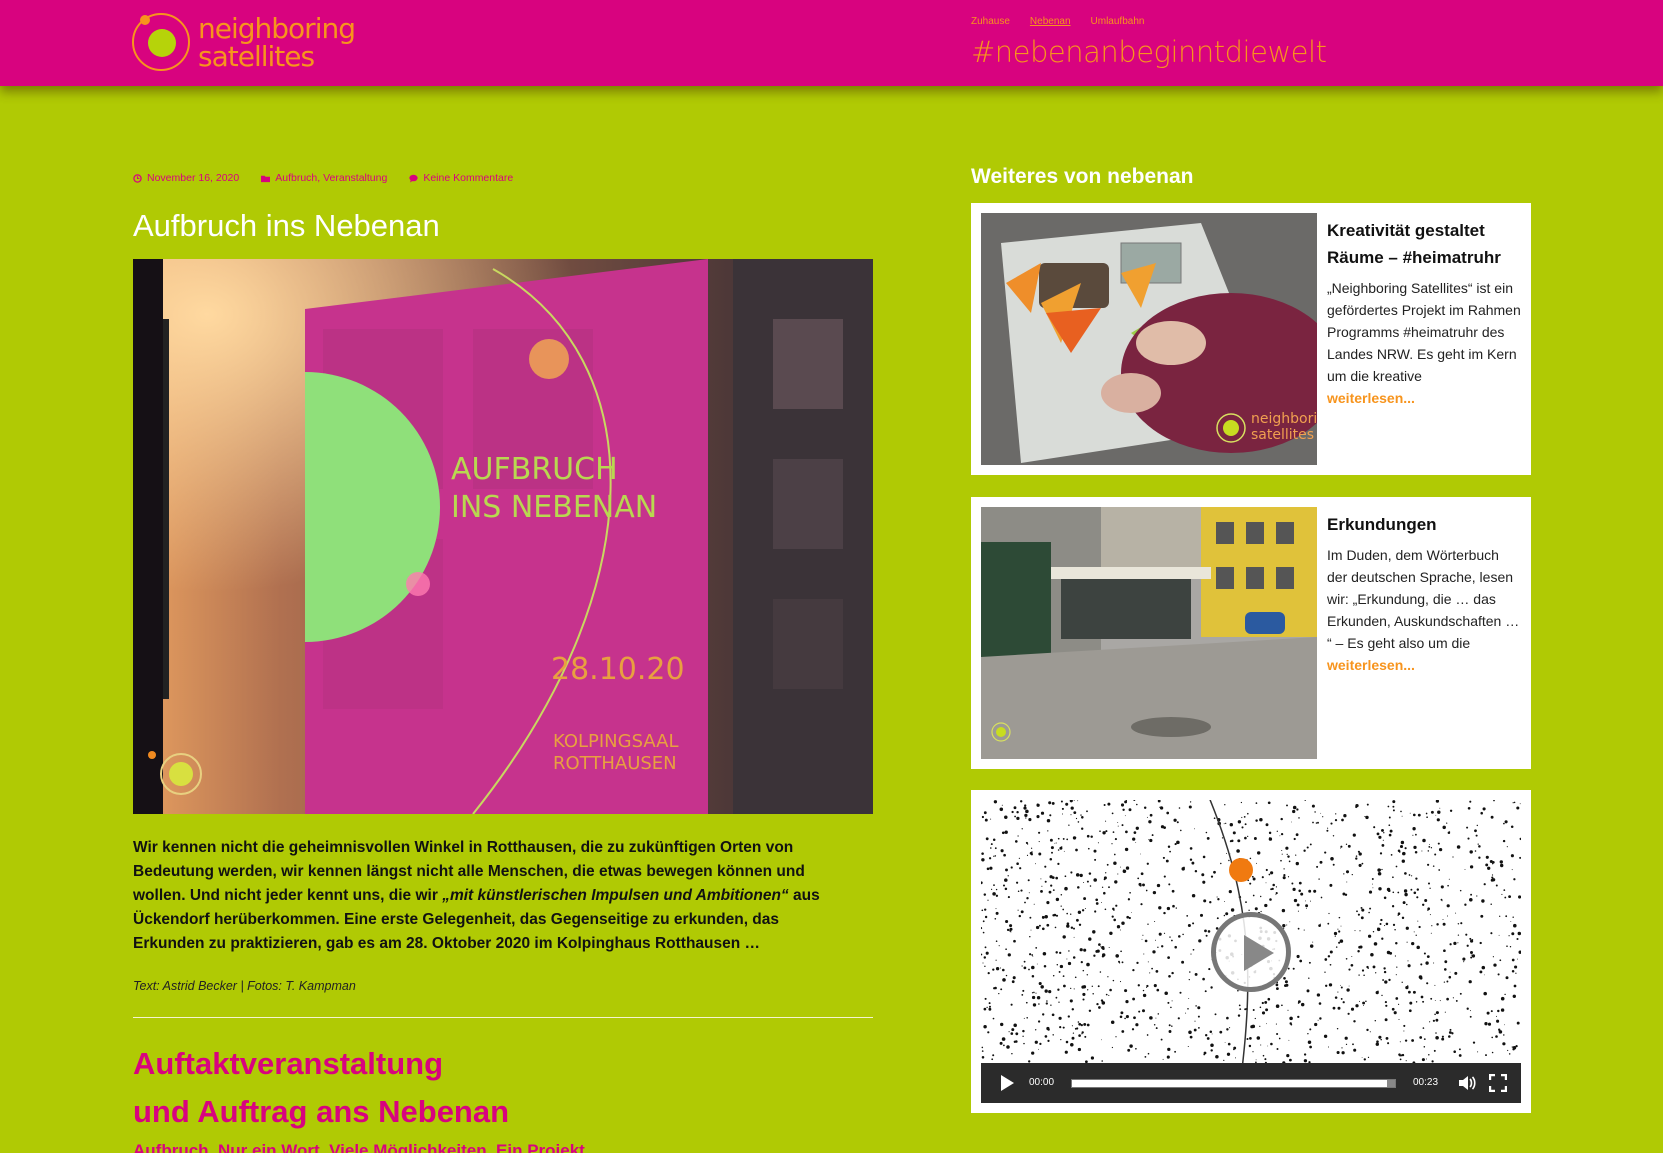 Image resolution: width=1663 pixels, height=1153 pixels. I want to click on volume-icon, so click(1467, 1083).